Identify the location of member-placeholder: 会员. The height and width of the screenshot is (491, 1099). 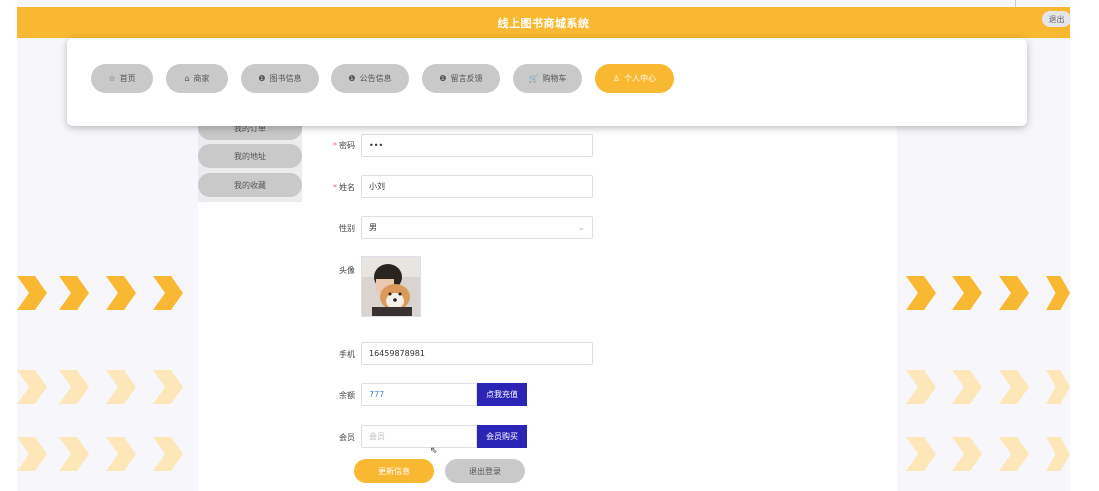
(377, 436).